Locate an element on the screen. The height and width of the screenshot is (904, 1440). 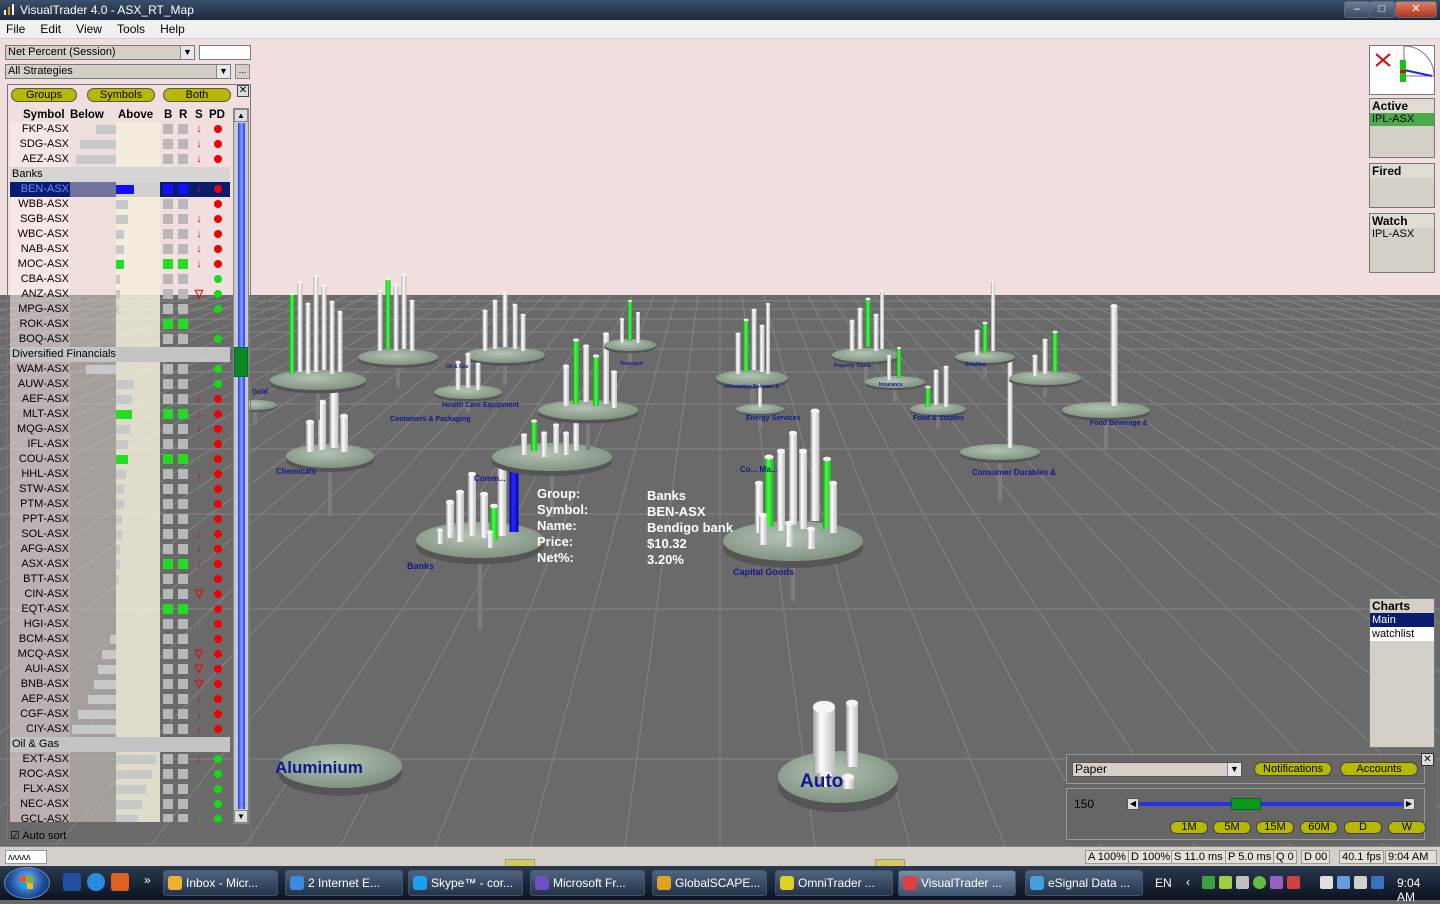
symbol-cell: AEF-ASX is located at coordinates (40, 399).